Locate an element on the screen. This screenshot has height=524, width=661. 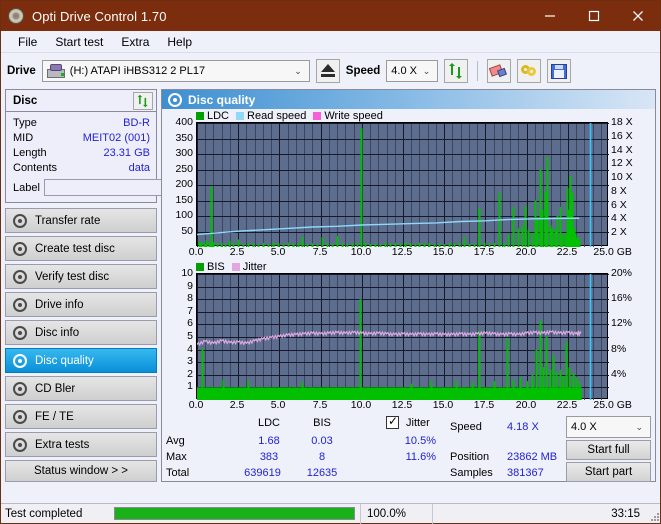
disc-row-length: Length 23.31 GB is located at coordinates (81, 152).